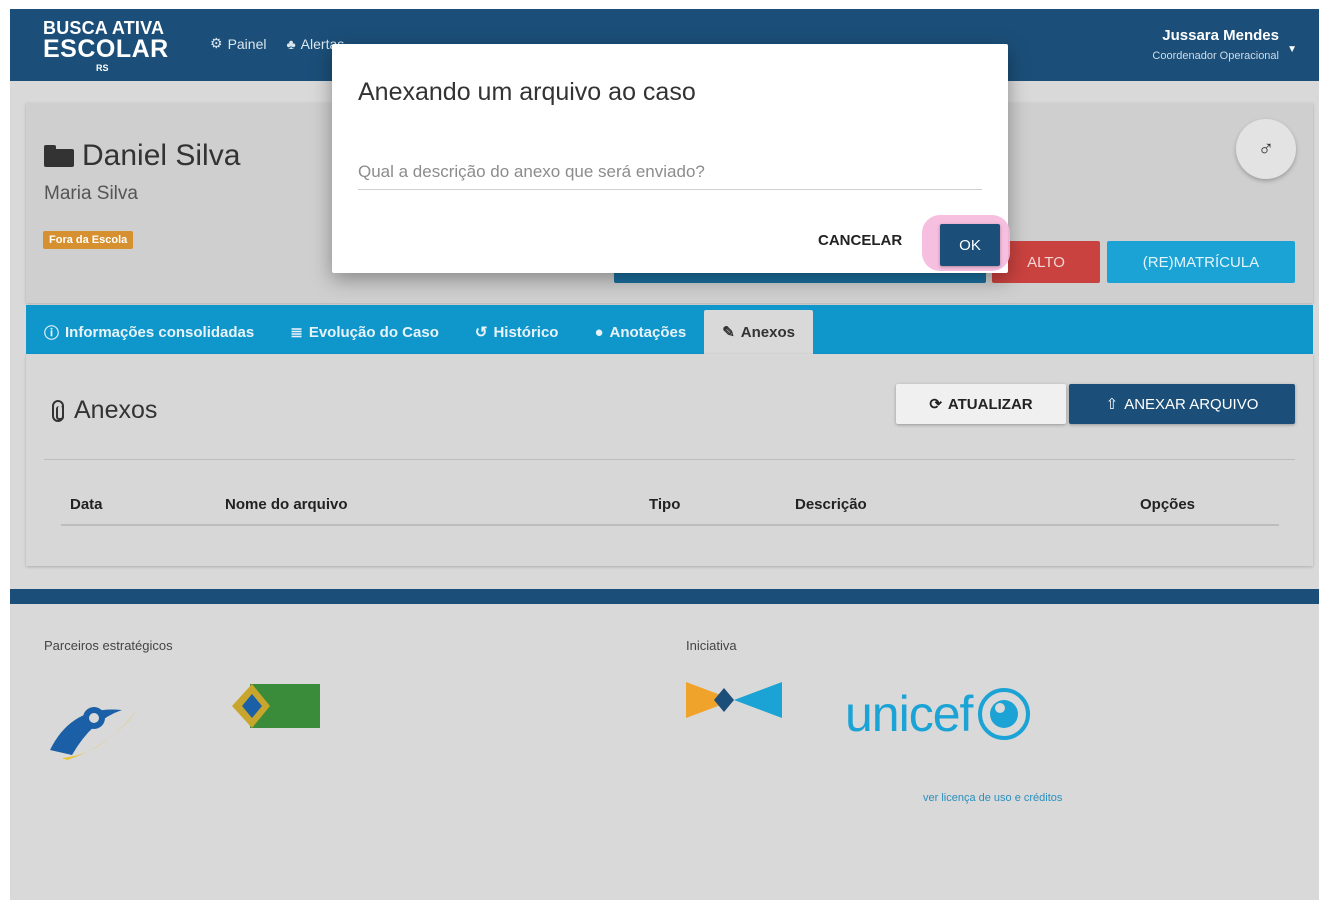 The image size is (1319, 900). Describe the element at coordinates (670, 172) in the screenshot. I see `description-input` at that location.